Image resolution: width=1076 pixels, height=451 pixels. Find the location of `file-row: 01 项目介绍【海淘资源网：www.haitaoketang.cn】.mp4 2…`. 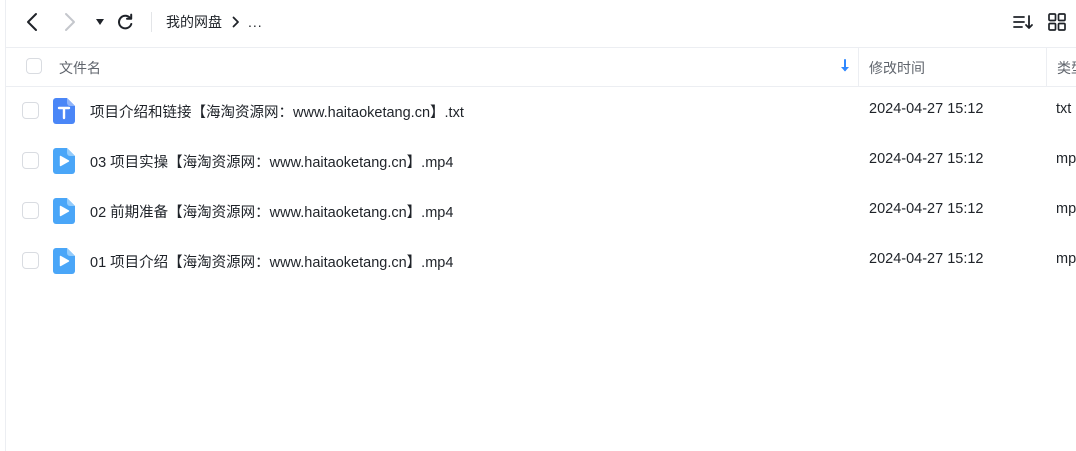

file-row: 01 项目介绍【海淘资源网：www.haitaoketang.cn】.mp4 2… is located at coordinates (541, 261).